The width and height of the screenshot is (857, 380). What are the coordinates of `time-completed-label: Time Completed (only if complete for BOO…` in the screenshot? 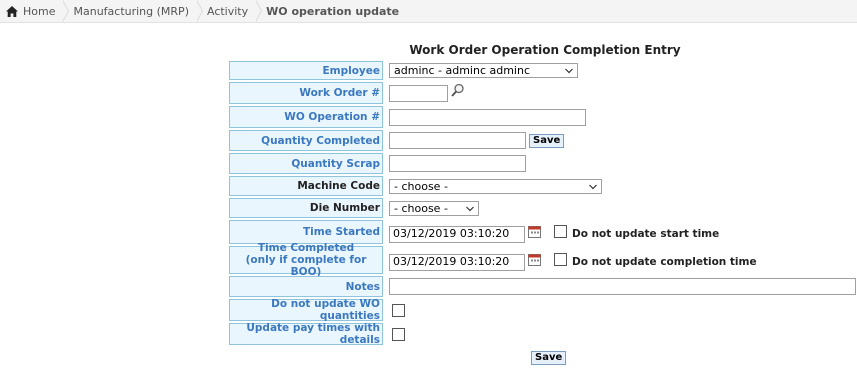 It's located at (306, 260).